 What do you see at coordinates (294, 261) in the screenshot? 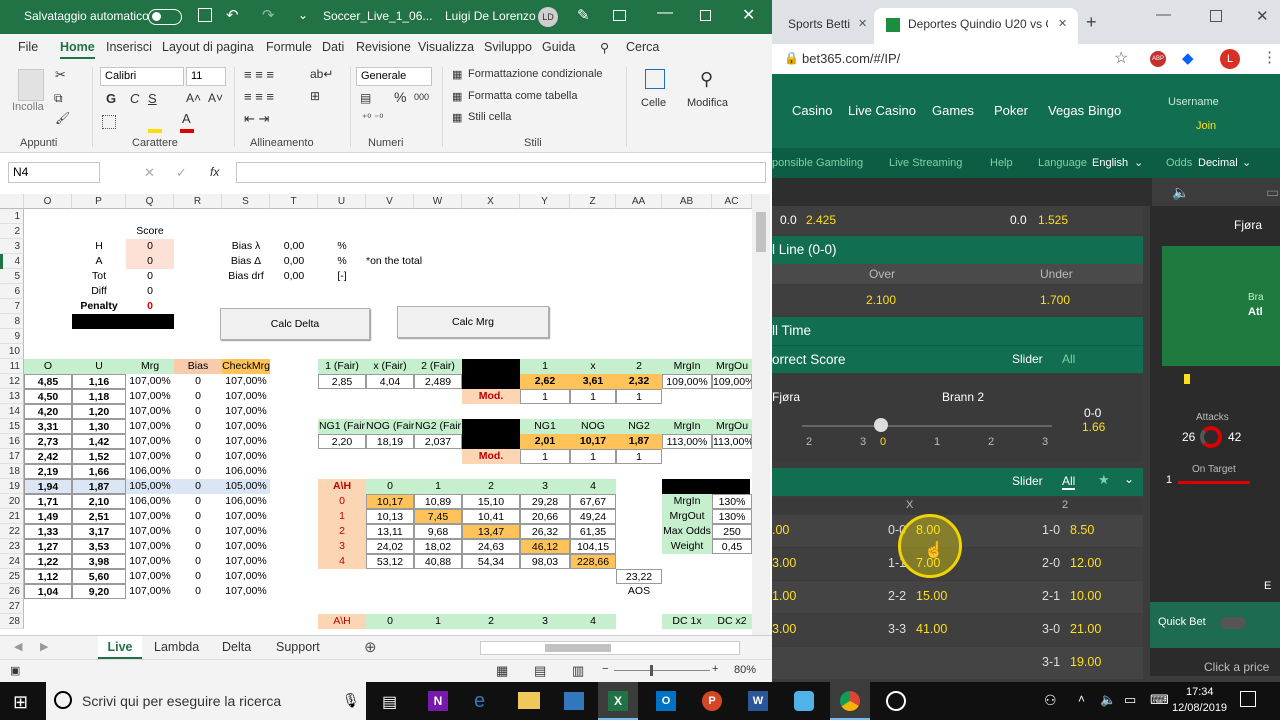
I see `bias-delta-value: 0,00` at bounding box center [294, 261].